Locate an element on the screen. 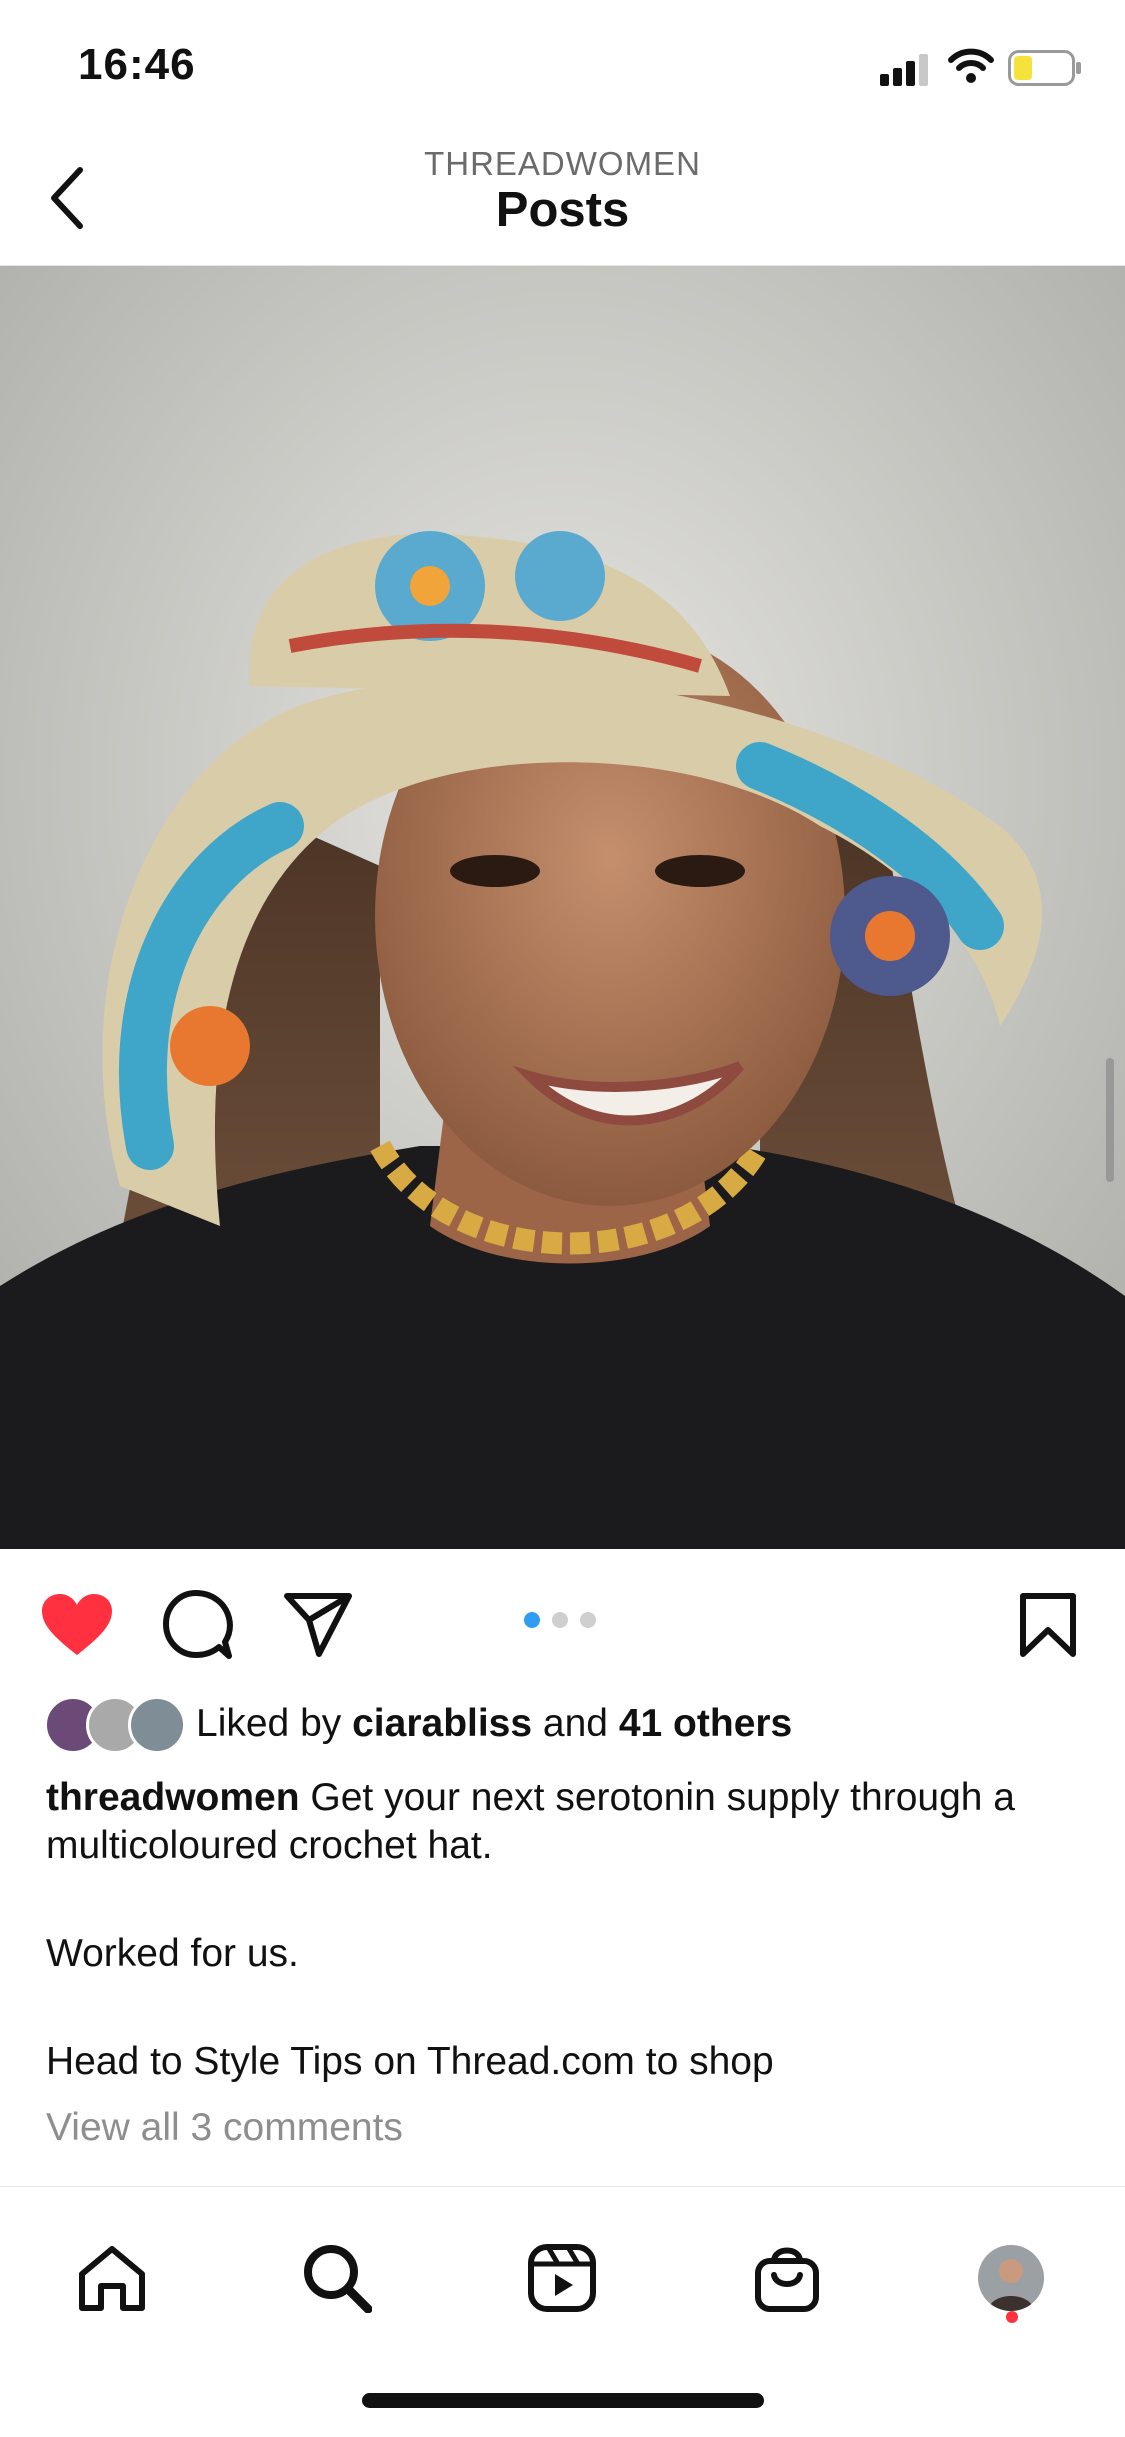 This screenshot has height=2437, width=1125. scroll-indicator is located at coordinates (1110, 1120).